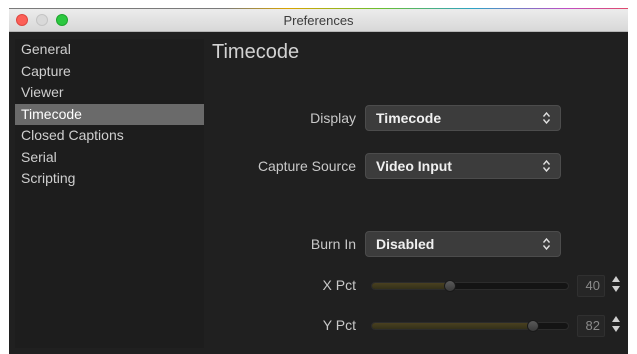 This screenshot has width=637, height=354. Describe the element at coordinates (109, 114) in the screenshot. I see `sidebar-item-timecode: Timecode` at that location.